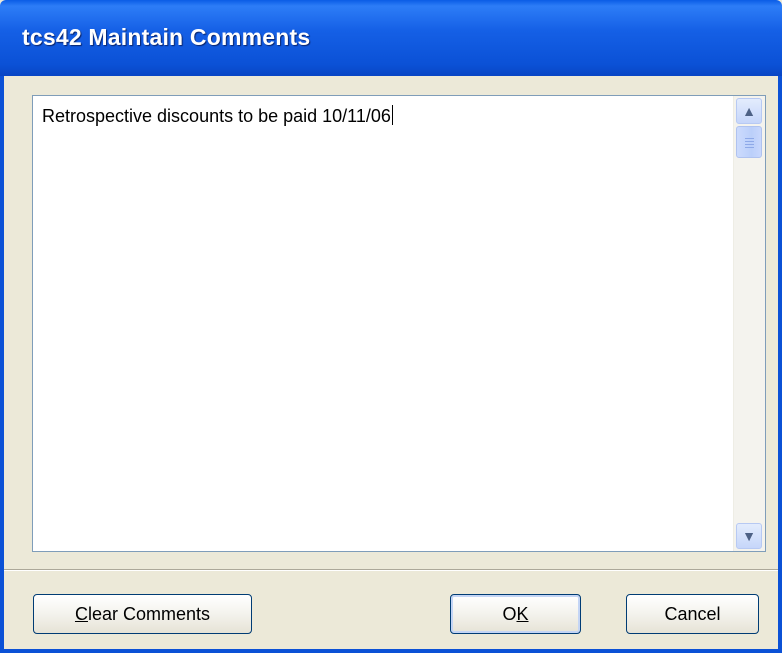  What do you see at coordinates (391, 570) in the screenshot?
I see `separator` at bounding box center [391, 570].